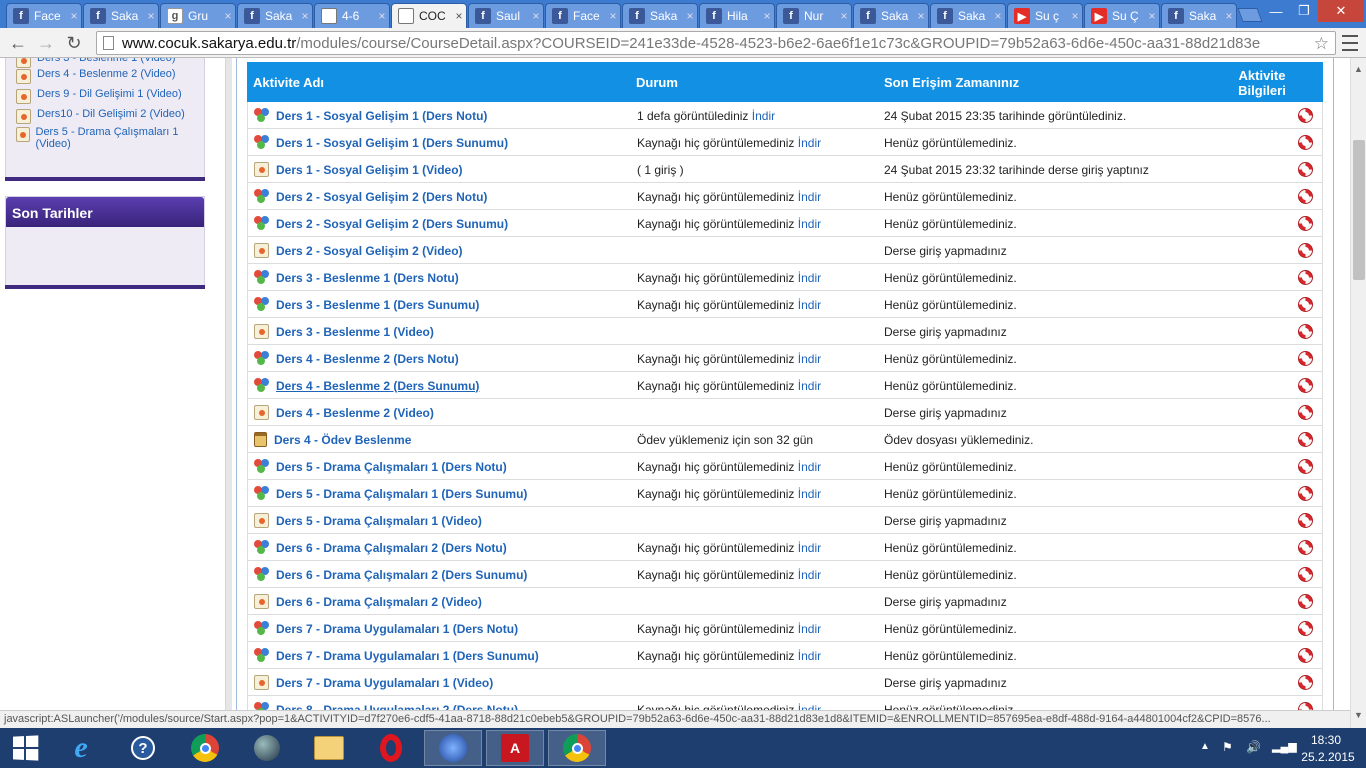 The width and height of the screenshot is (1366, 768). Describe the element at coordinates (1045, 15) in the screenshot. I see `browser-tab: ▶ Su ç ×` at that location.